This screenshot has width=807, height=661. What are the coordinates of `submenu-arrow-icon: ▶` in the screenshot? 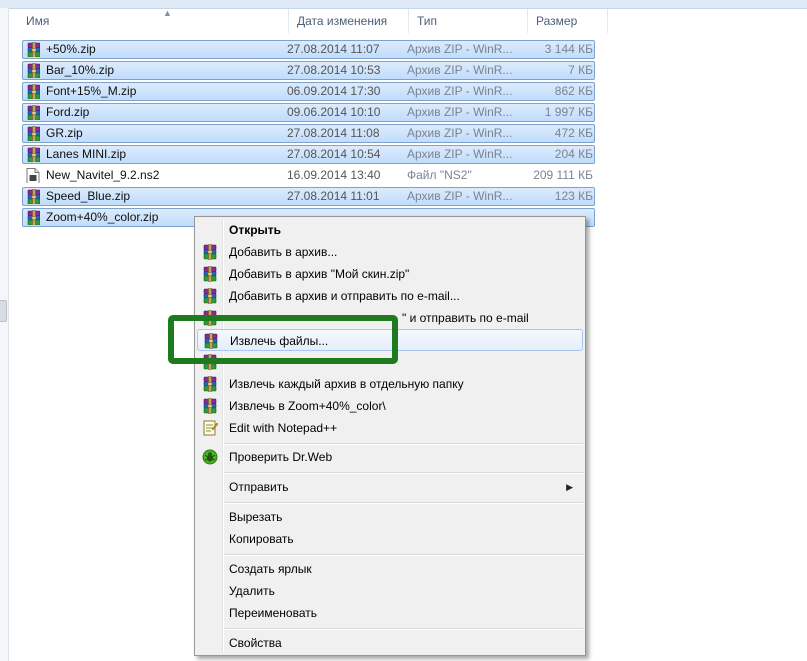 It's located at (569, 487).